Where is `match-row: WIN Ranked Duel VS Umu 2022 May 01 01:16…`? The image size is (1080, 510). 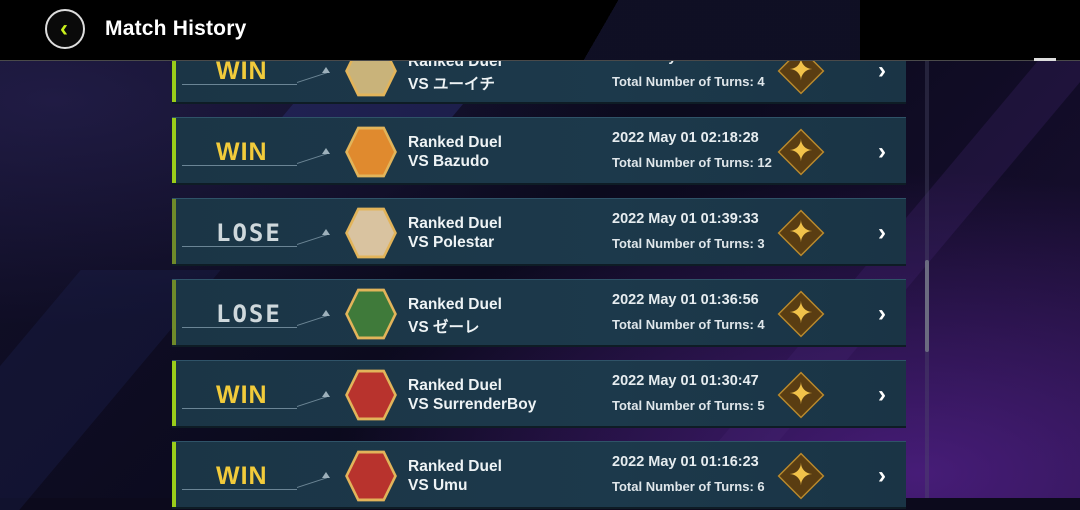 match-row: WIN Ranked Duel VS Umu 2022 May 01 01:16… is located at coordinates (539, 475).